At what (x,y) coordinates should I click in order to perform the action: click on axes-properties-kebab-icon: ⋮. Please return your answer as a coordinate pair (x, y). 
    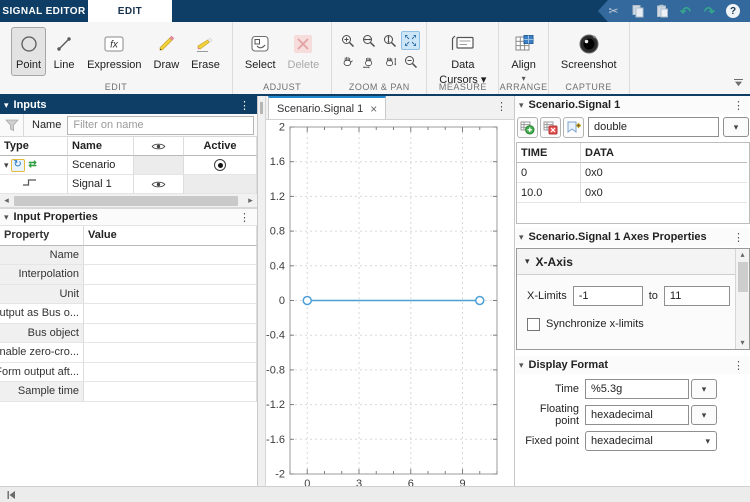
    Looking at the image, I should click on (738, 237).